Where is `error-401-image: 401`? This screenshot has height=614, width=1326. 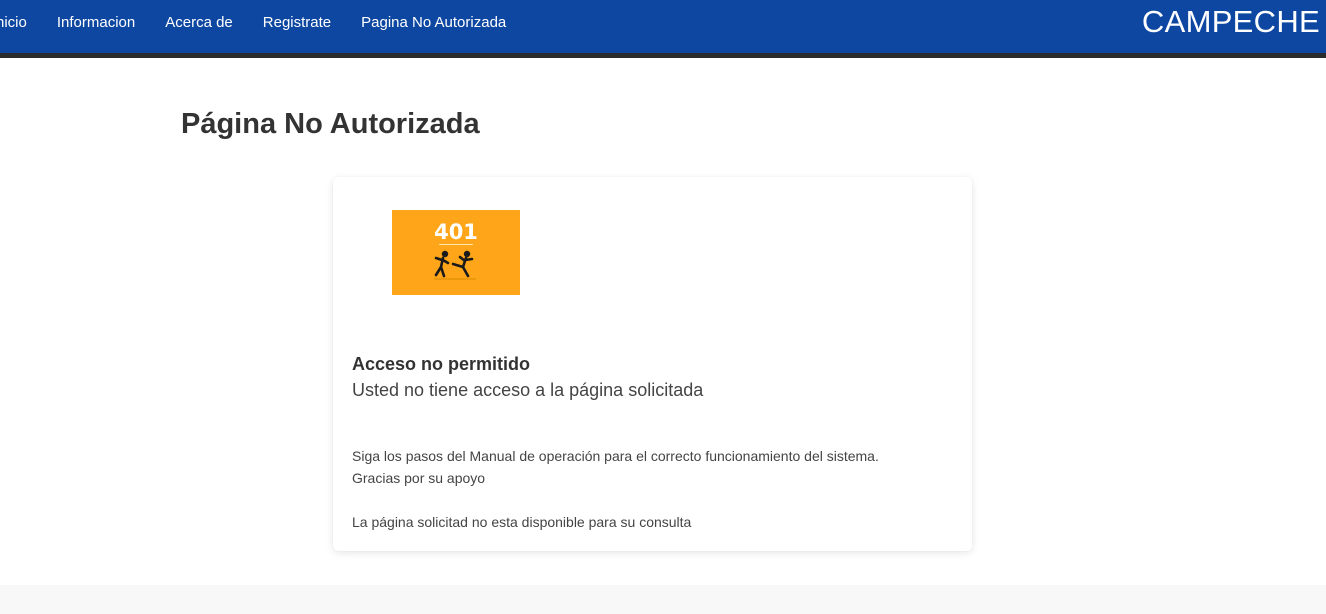 error-401-image: 401 is located at coordinates (456, 252).